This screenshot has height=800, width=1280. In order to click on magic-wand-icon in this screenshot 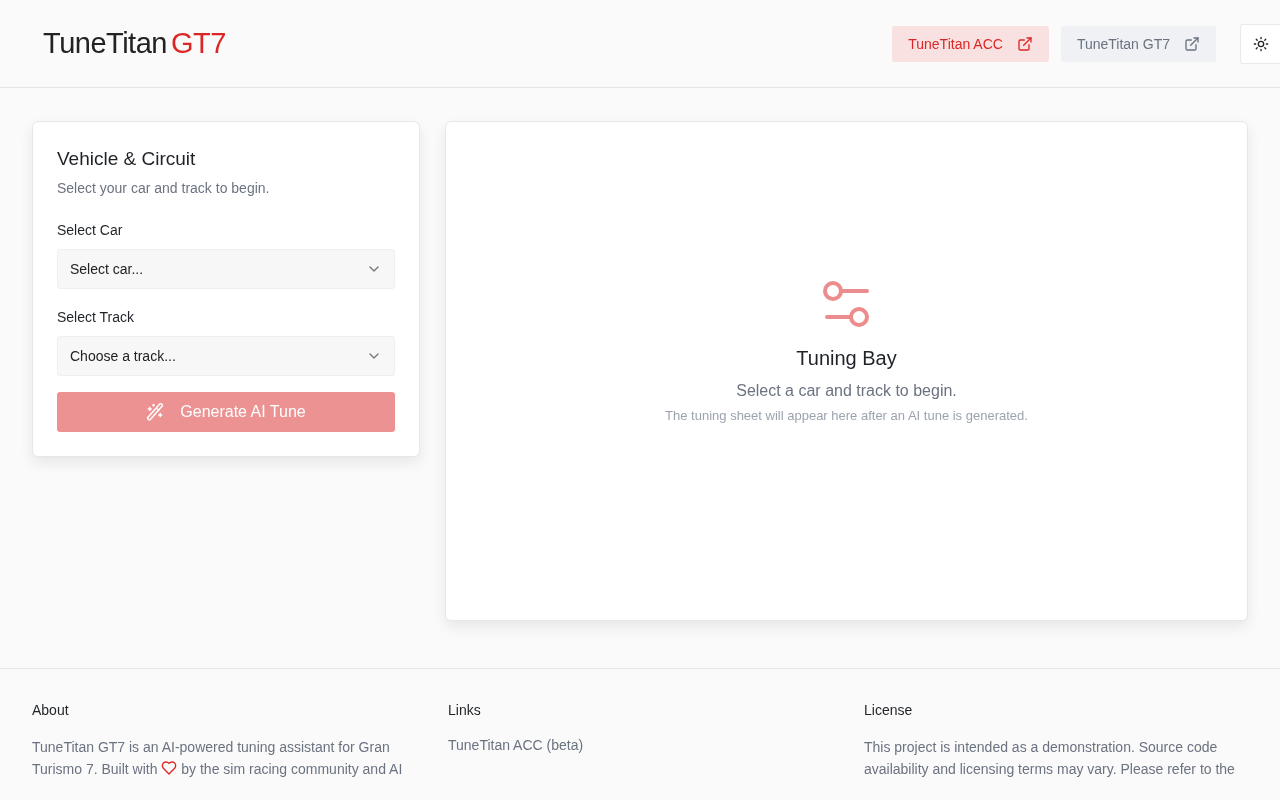, I will do `click(155, 412)`.